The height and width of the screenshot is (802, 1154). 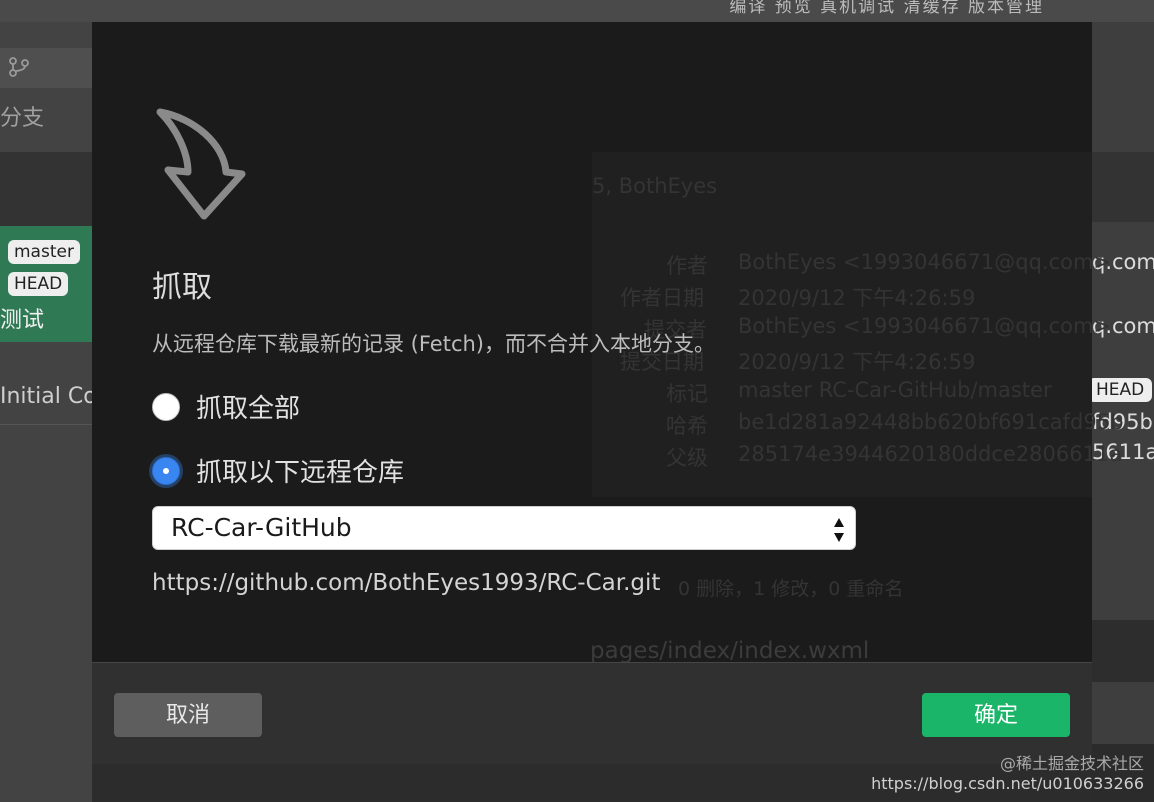 I want to click on up-down-arrows-icon, so click(x=839, y=530).